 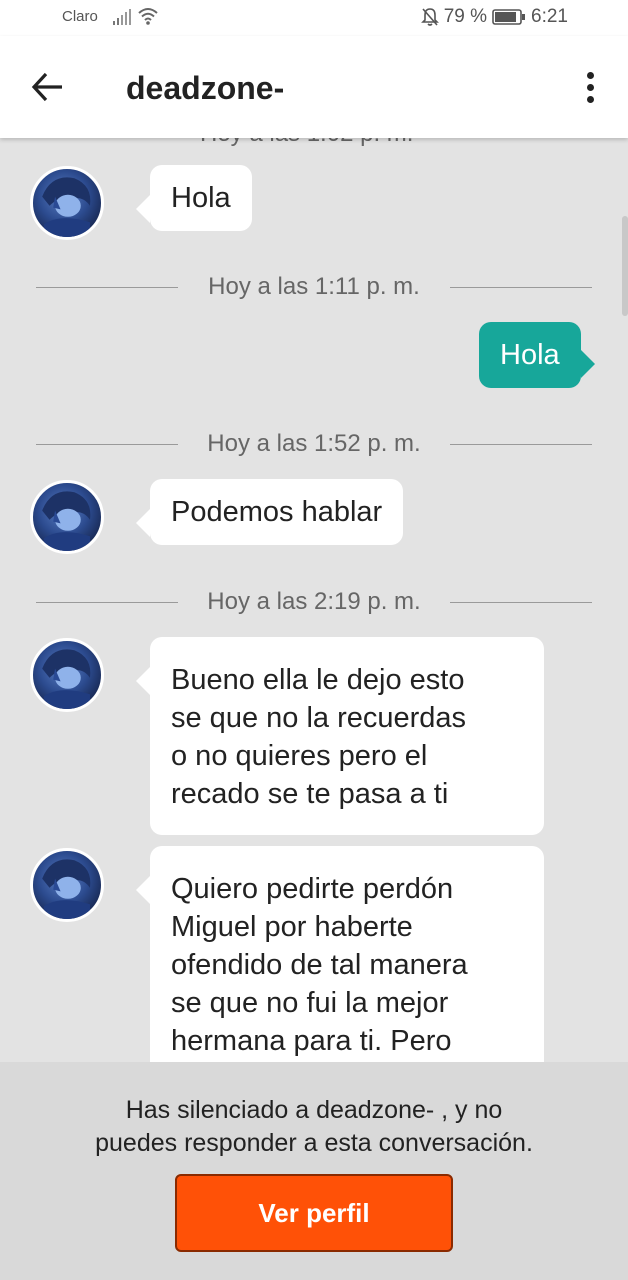 I want to click on carrier-label: Claro, so click(x=80, y=16).